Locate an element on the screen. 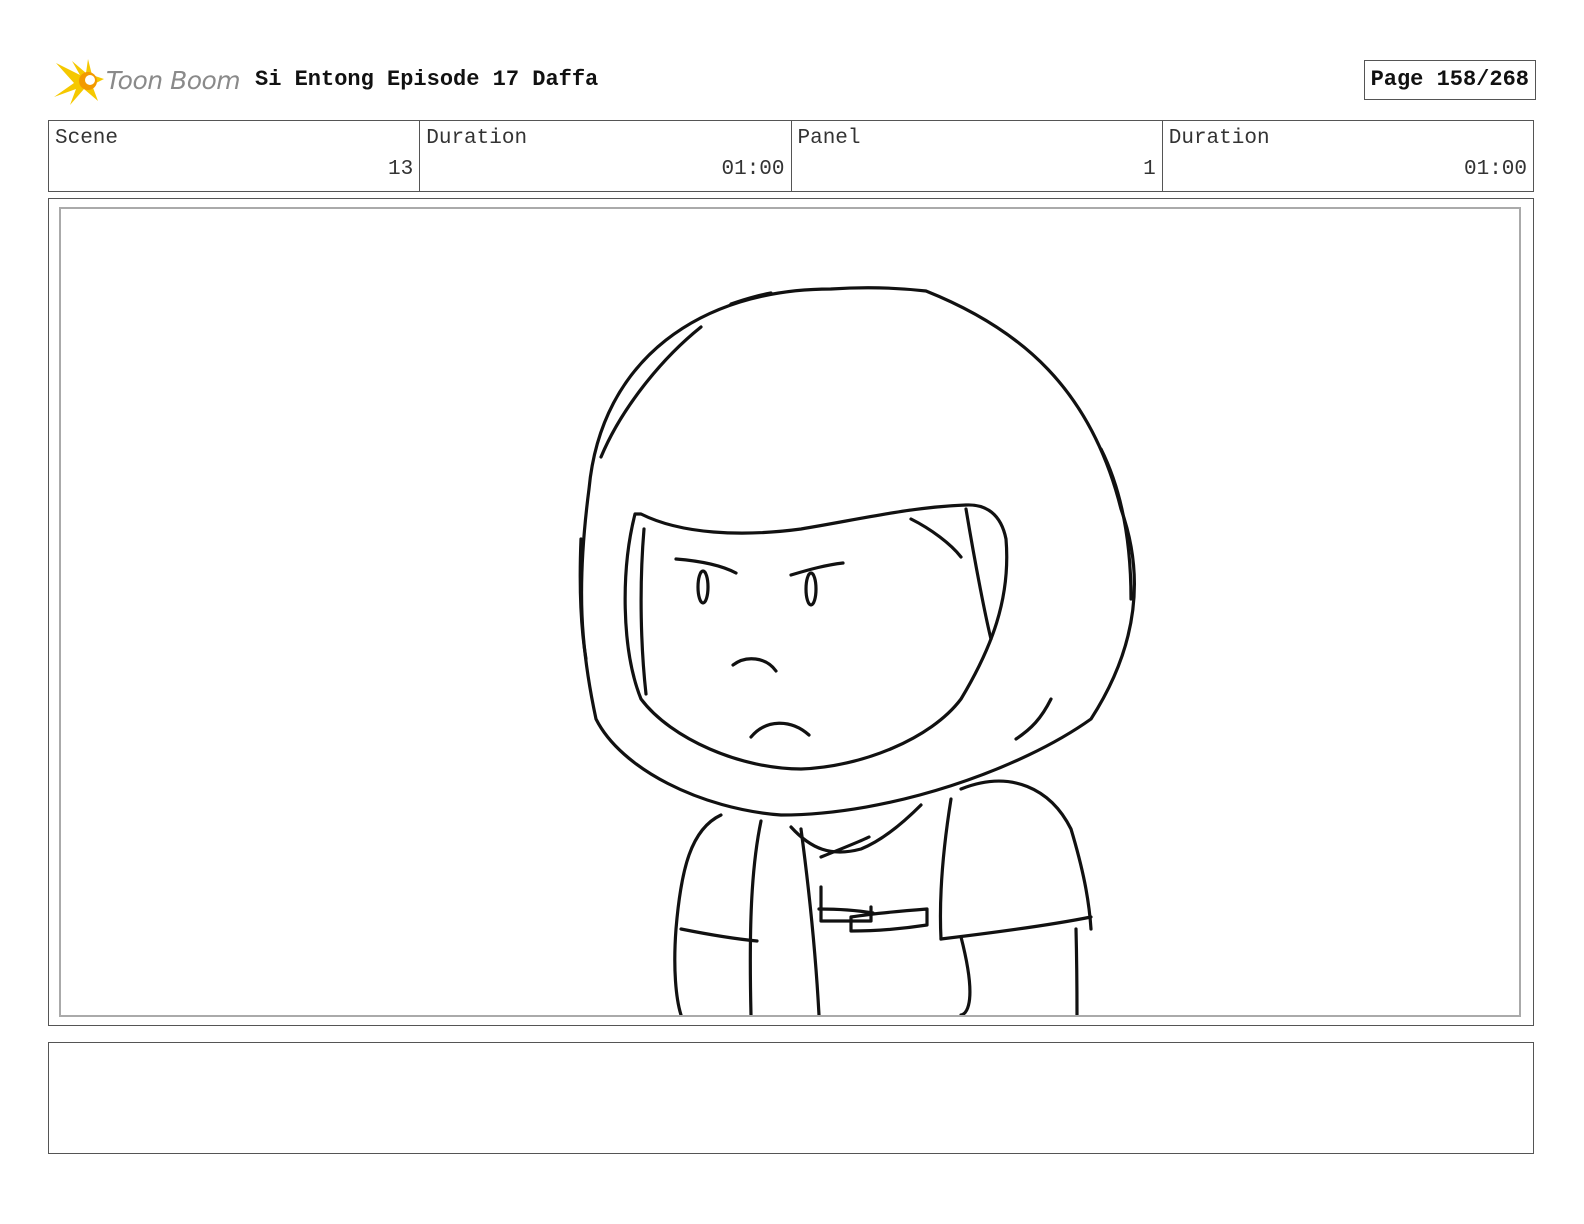 The image size is (1584, 1224). panel-duration-value: 01:00 is located at coordinates (1495, 169).